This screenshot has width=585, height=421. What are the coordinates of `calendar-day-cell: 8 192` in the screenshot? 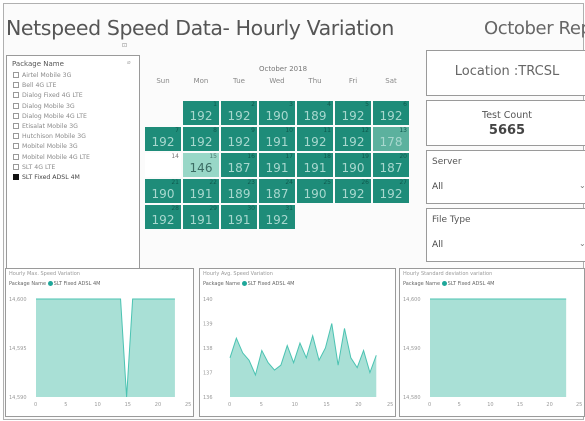 It's located at (201, 139).